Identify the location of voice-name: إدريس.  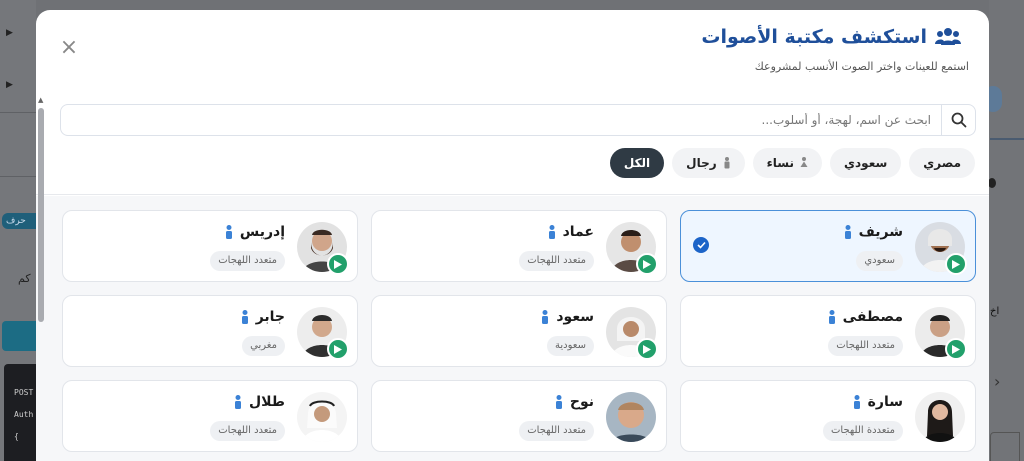
(254, 232).